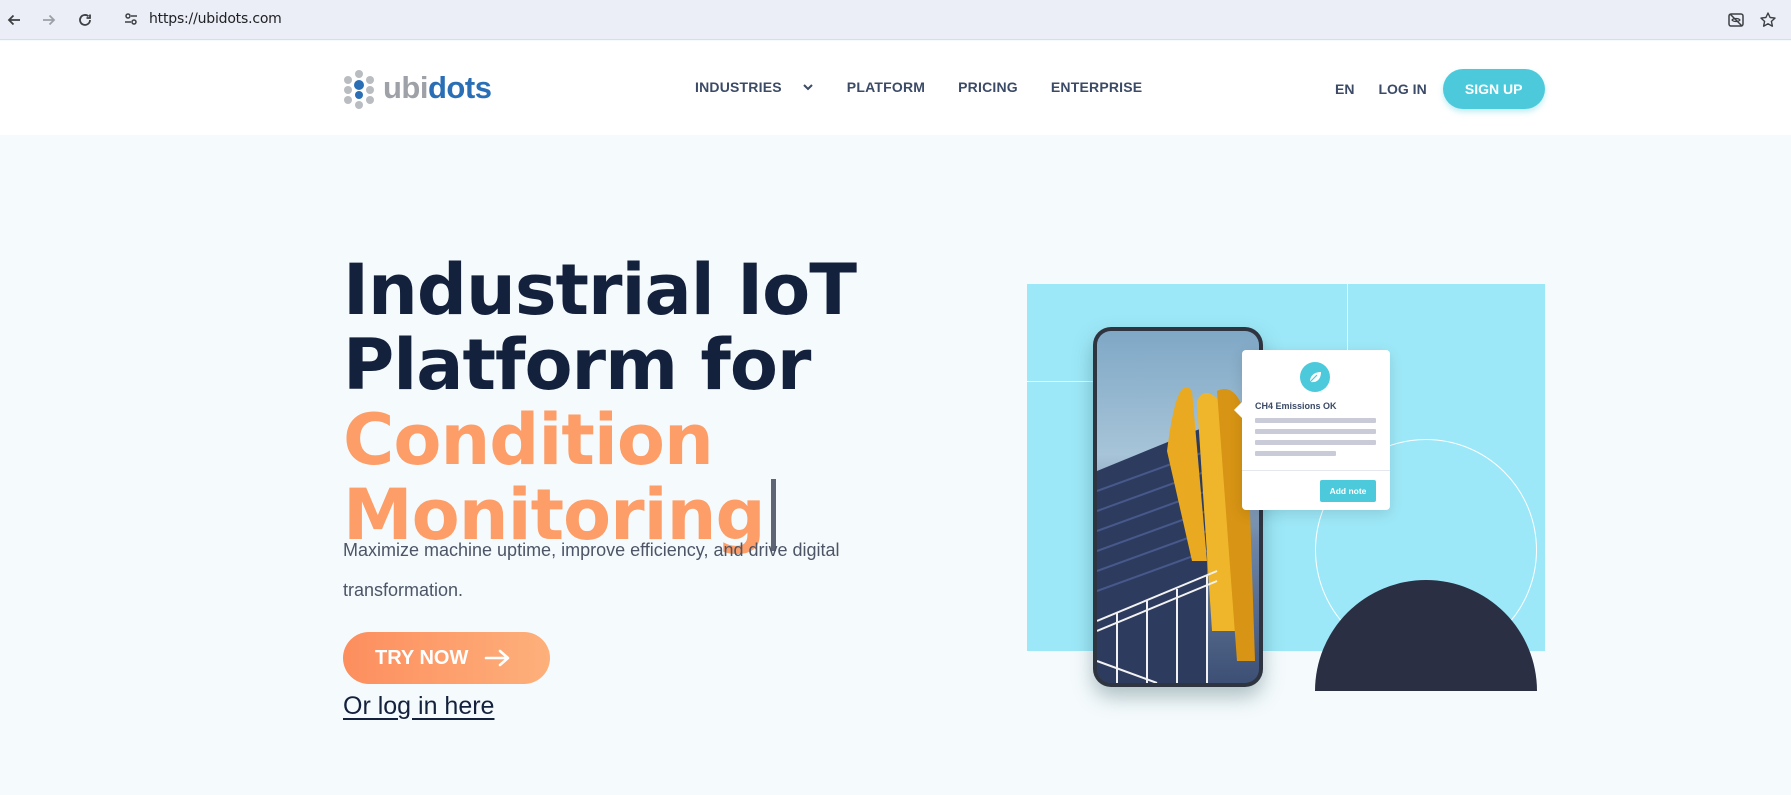 This screenshot has height=795, width=1791. I want to click on bookmark-star-icon, so click(1768, 20).